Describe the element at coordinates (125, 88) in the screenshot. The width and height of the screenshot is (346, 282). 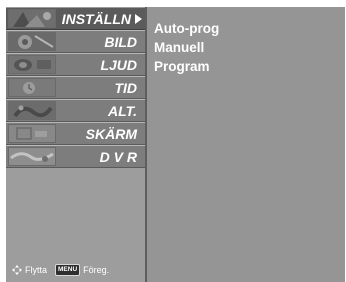
I see `menu-item-label: TID` at that location.